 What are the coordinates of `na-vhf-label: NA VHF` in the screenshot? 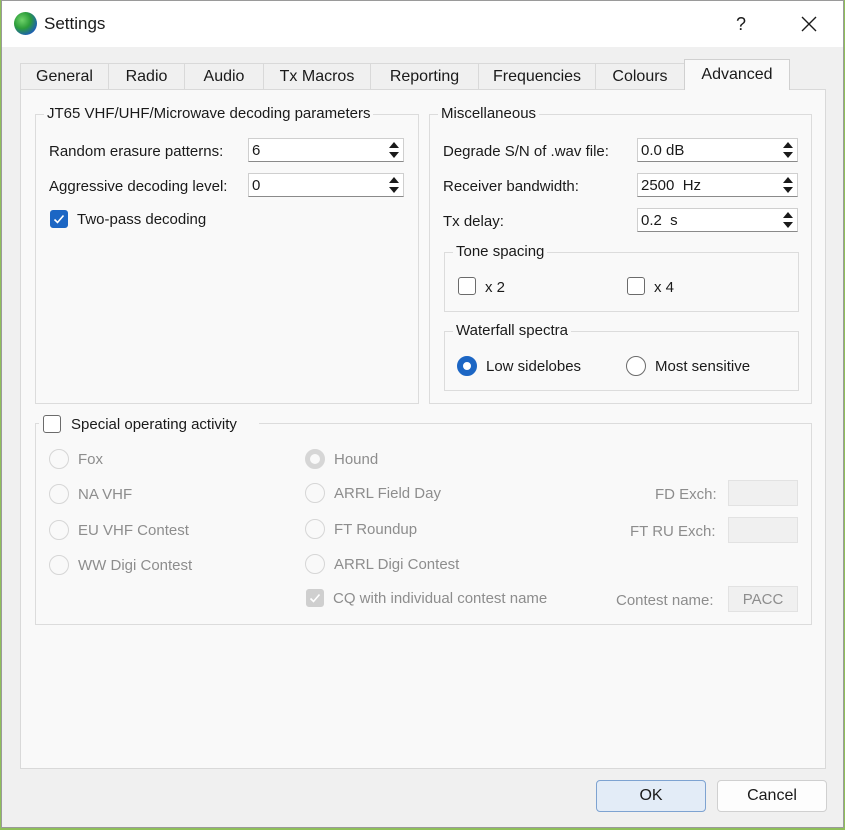 It's located at (105, 494).